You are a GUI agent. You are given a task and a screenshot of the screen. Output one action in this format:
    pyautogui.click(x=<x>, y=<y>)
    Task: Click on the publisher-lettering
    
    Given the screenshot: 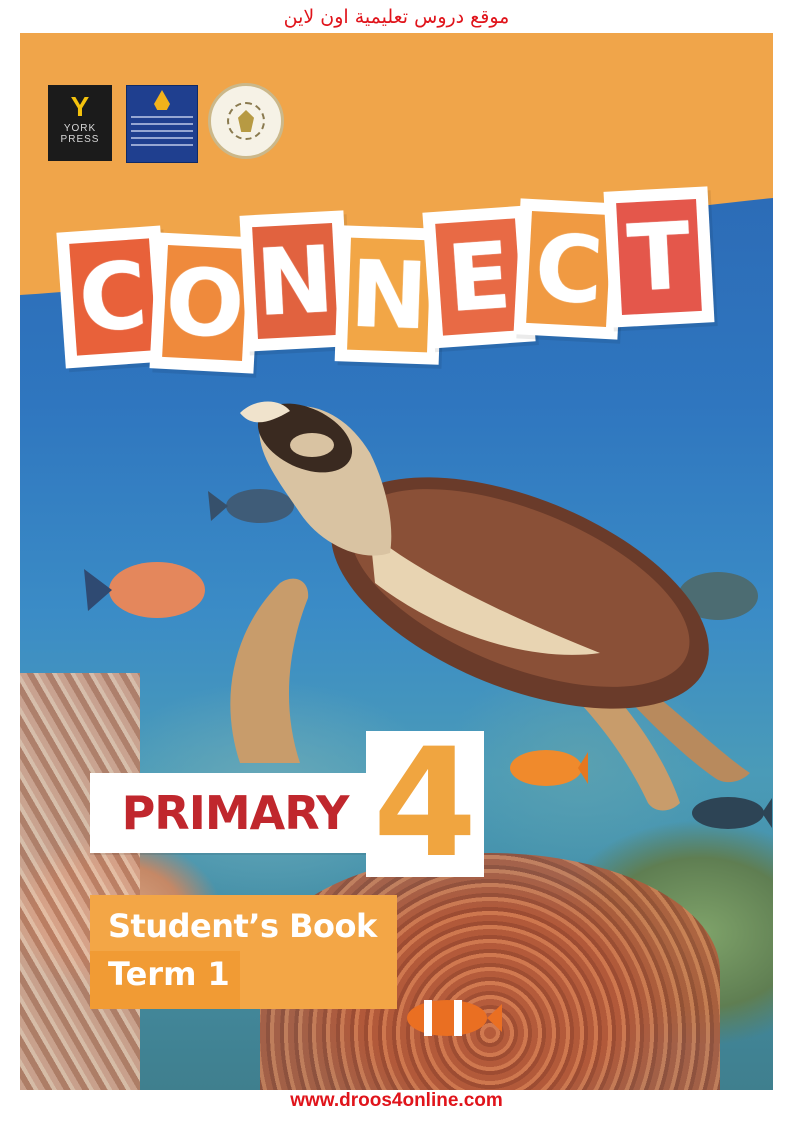 What is the action you would take?
    pyautogui.click(x=162, y=132)
    